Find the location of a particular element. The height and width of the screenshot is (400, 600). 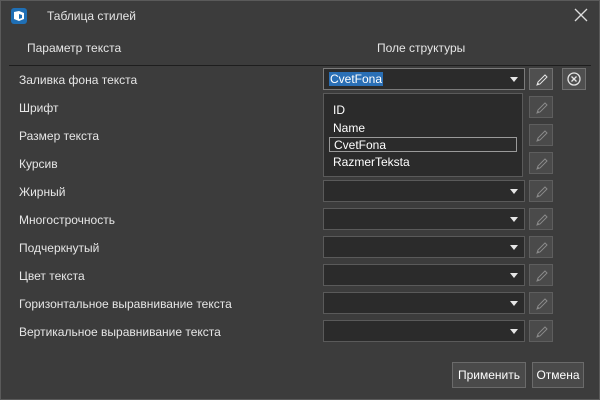

row-label: Вертикальное выравнивание текста is located at coordinates (120, 332).